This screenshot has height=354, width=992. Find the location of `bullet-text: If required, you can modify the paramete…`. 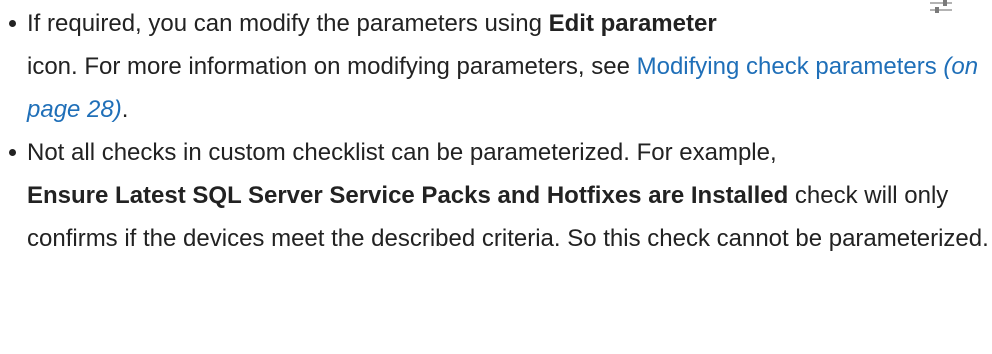

bullet-text: If required, you can modify the paramete… is located at coordinates (288, 23).